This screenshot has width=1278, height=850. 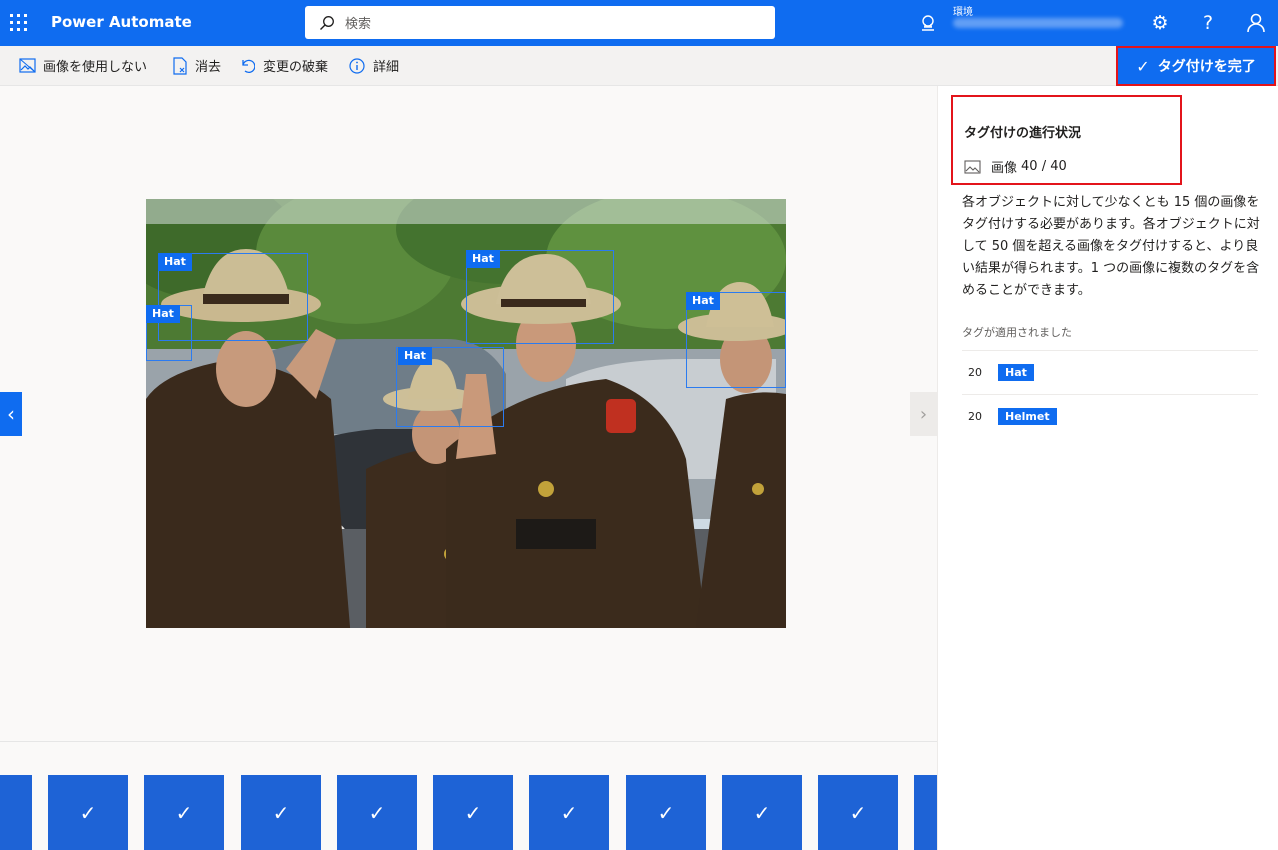 I want to click on settings-icon: ⚙, so click(x=1160, y=23).